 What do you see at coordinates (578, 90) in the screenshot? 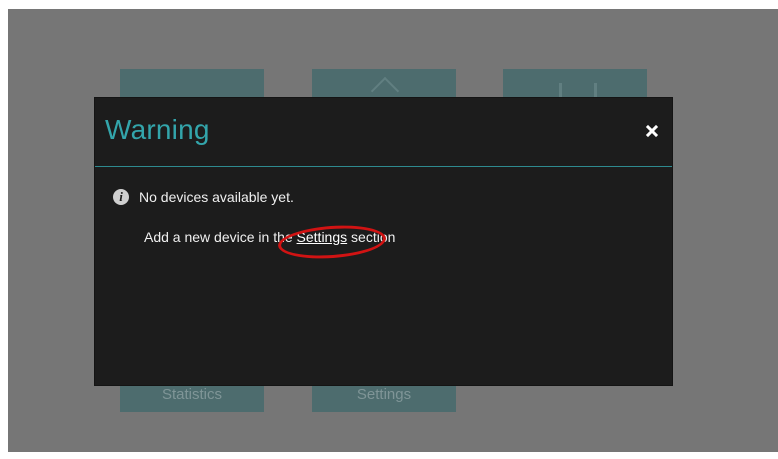
I see `bars-icon` at bounding box center [578, 90].